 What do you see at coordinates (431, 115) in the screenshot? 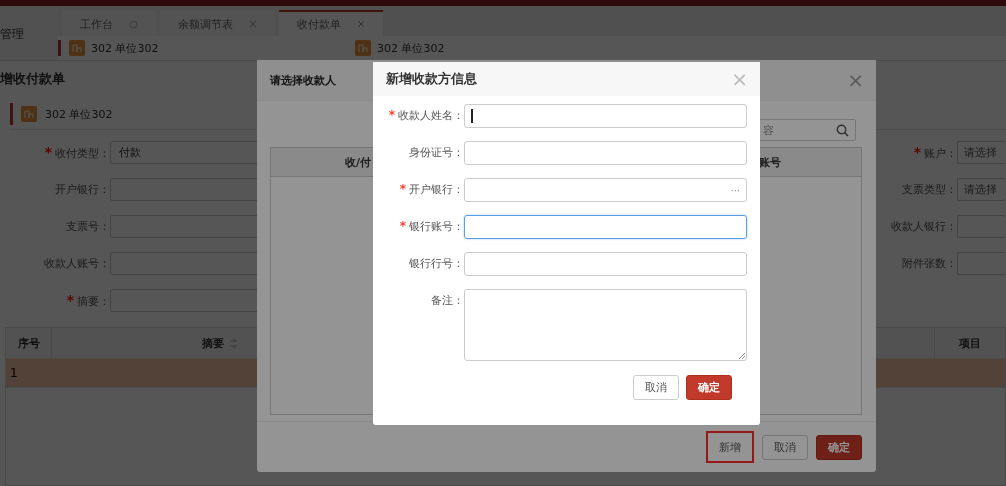
I see `field-label: 收款人姓名：` at bounding box center [431, 115].